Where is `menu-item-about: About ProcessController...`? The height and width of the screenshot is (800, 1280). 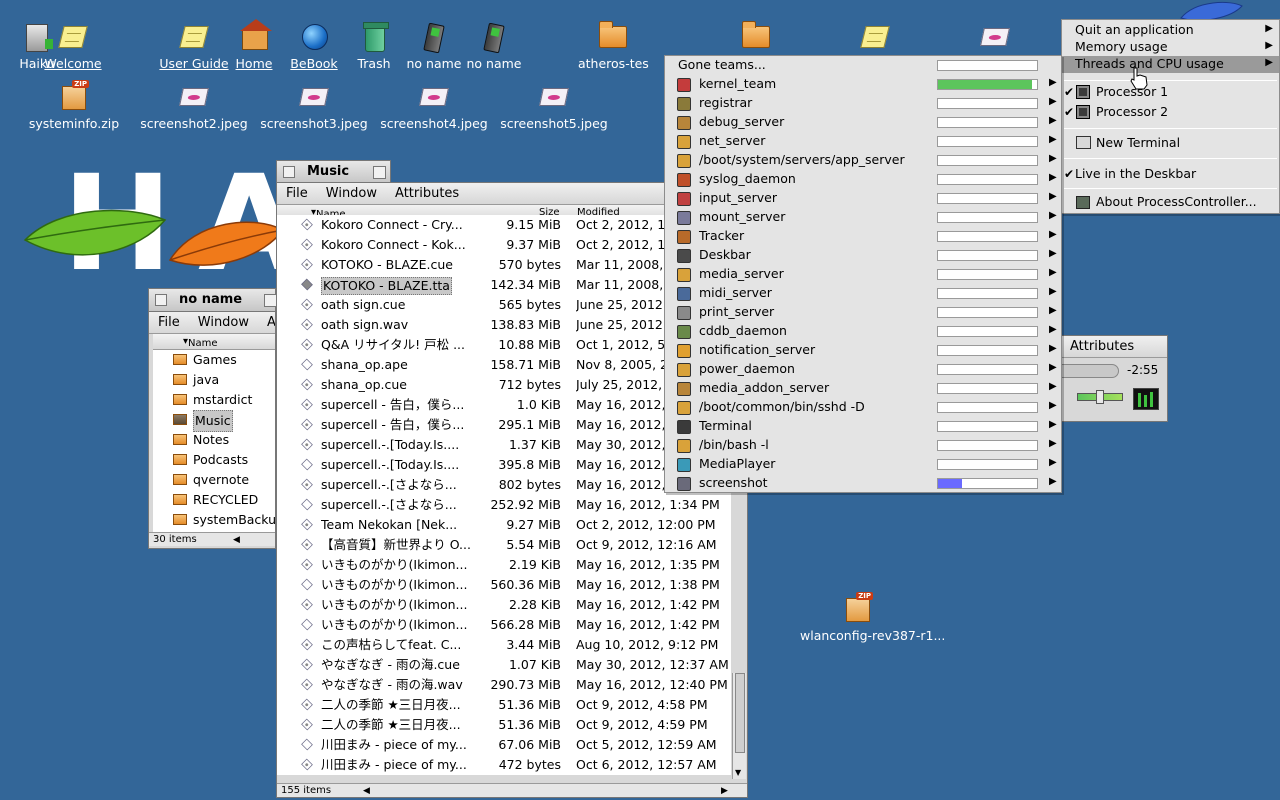 menu-item-about: About ProcessController... is located at coordinates (1170, 202).